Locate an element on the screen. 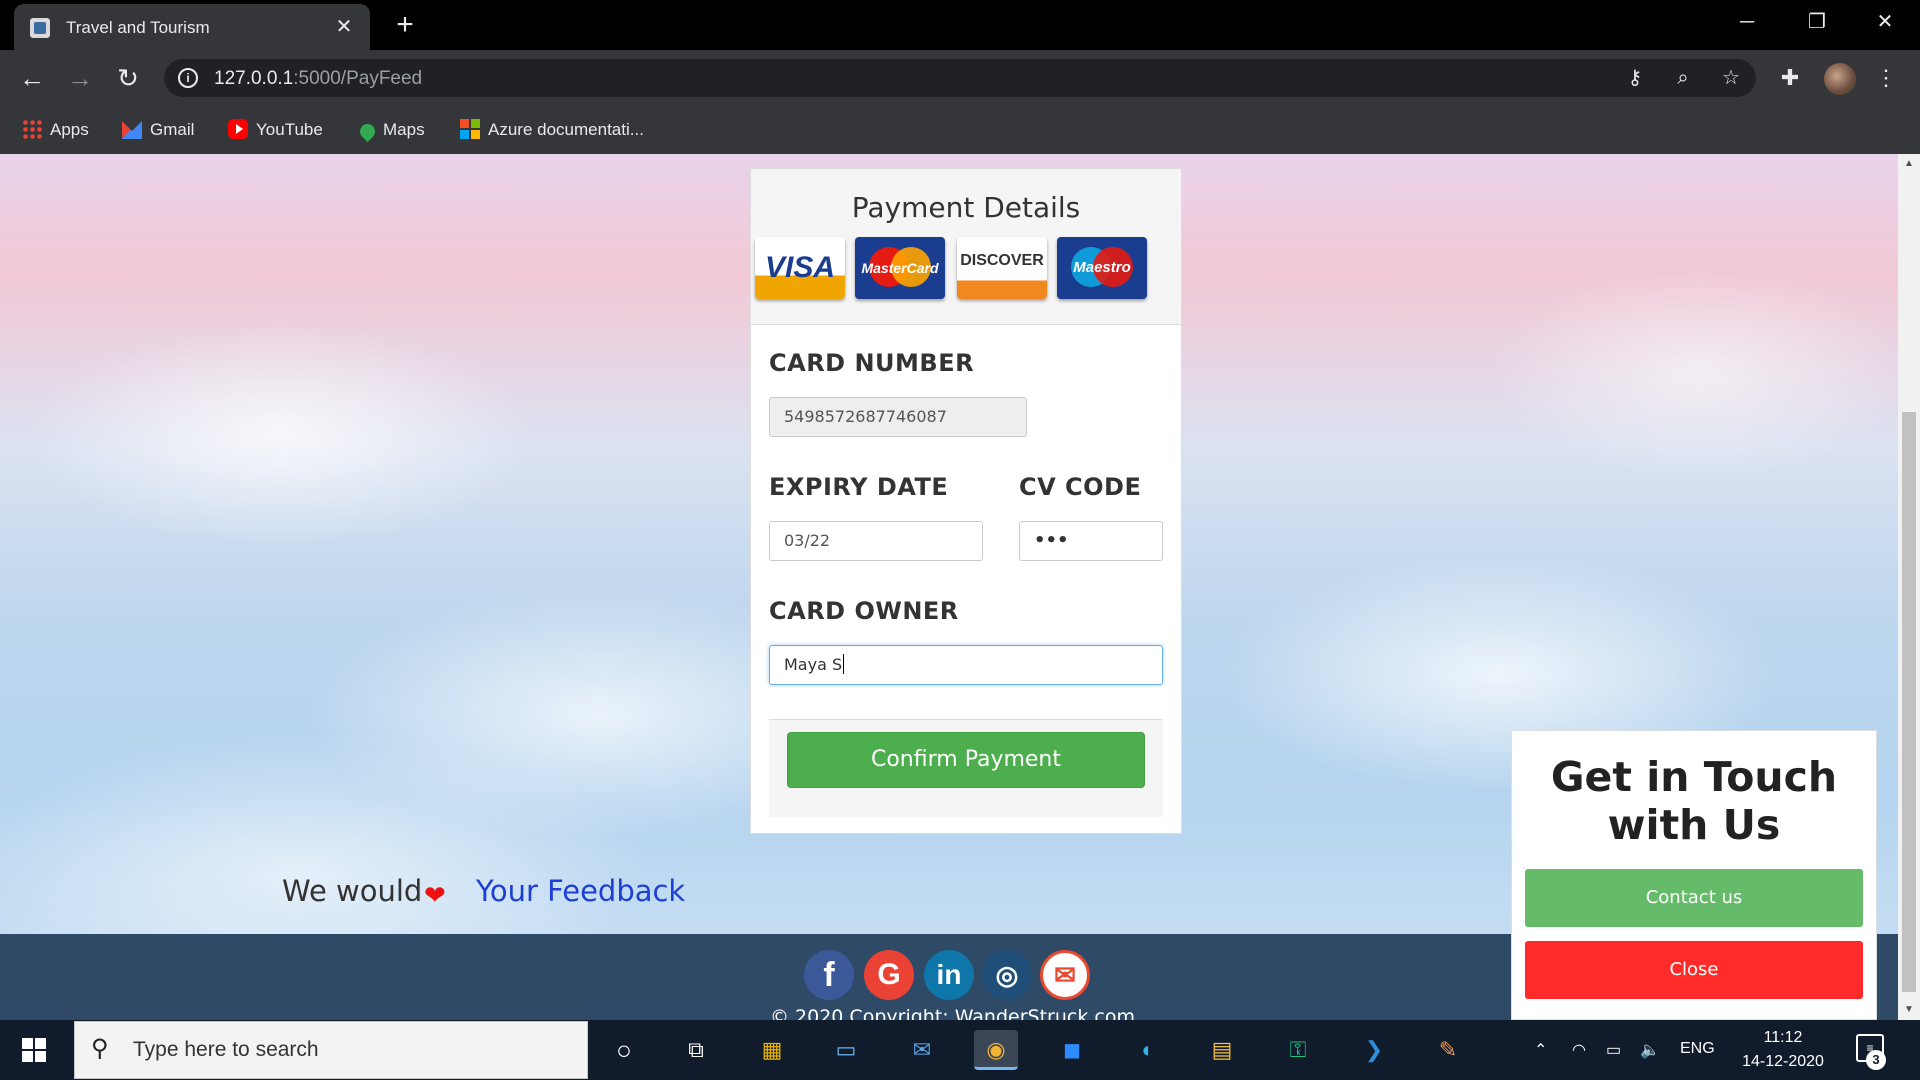  browser-tab-bar: Travel and Tourism ✕ + ─ ❐ ✕ is located at coordinates (960, 25).